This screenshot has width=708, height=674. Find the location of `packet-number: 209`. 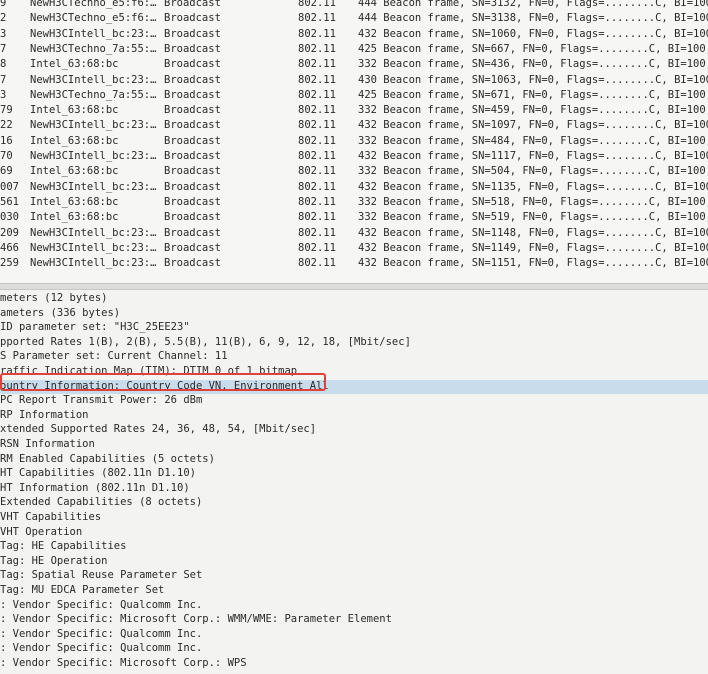

packet-number: 209 is located at coordinates (9, 232).